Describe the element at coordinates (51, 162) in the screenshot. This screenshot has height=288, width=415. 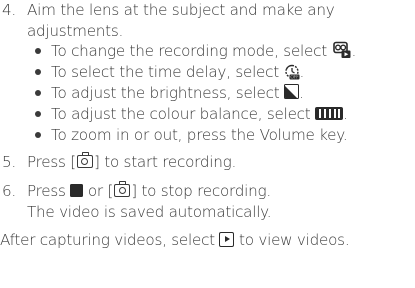
I see `step-text-before: Press [` at that location.